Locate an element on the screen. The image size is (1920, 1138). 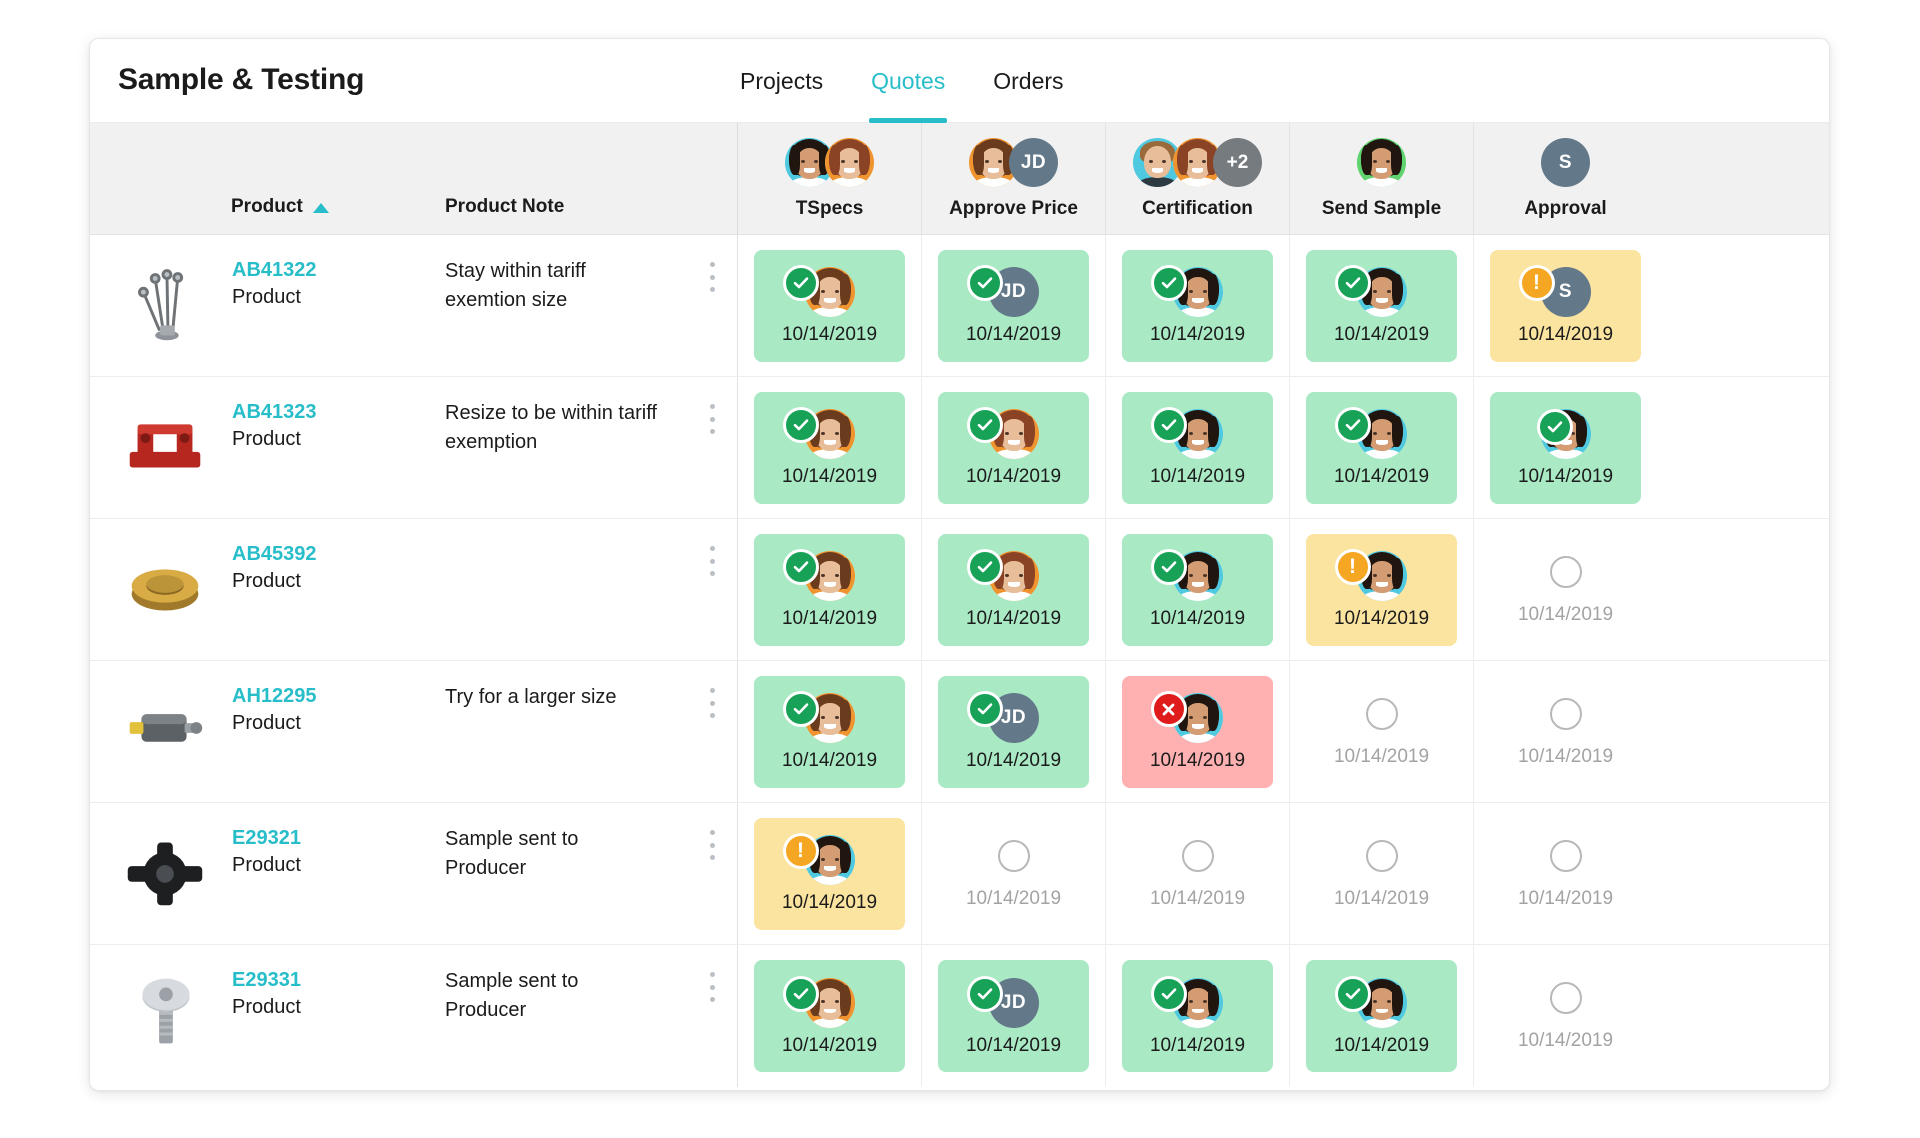
column-header-approval: S Approval is located at coordinates (1565, 178).